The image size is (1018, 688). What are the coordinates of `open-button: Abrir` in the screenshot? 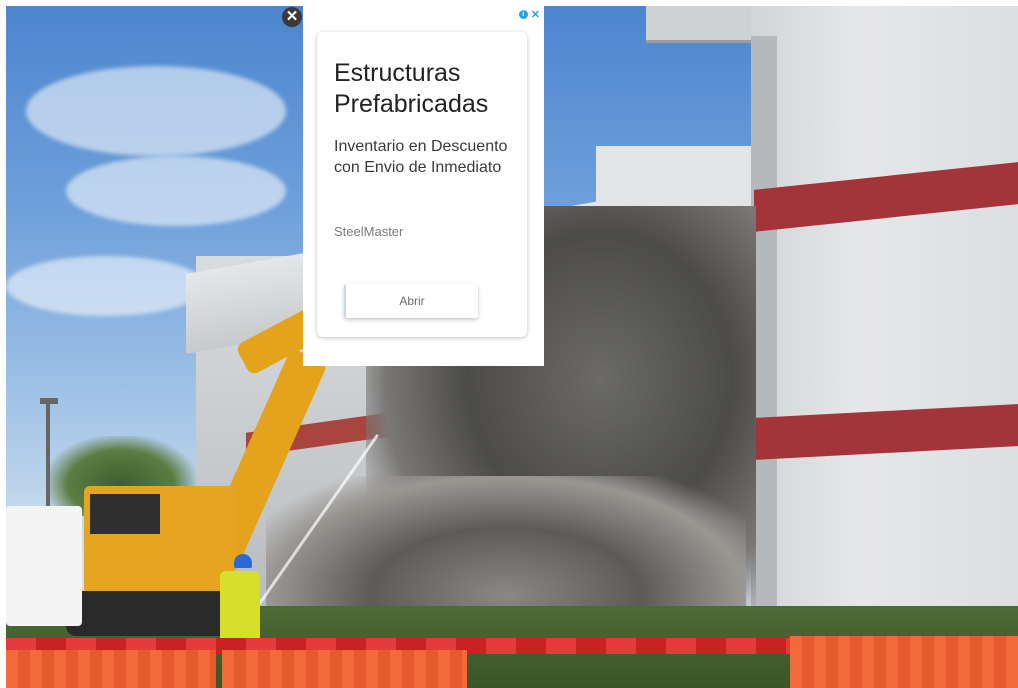 It's located at (411, 301).